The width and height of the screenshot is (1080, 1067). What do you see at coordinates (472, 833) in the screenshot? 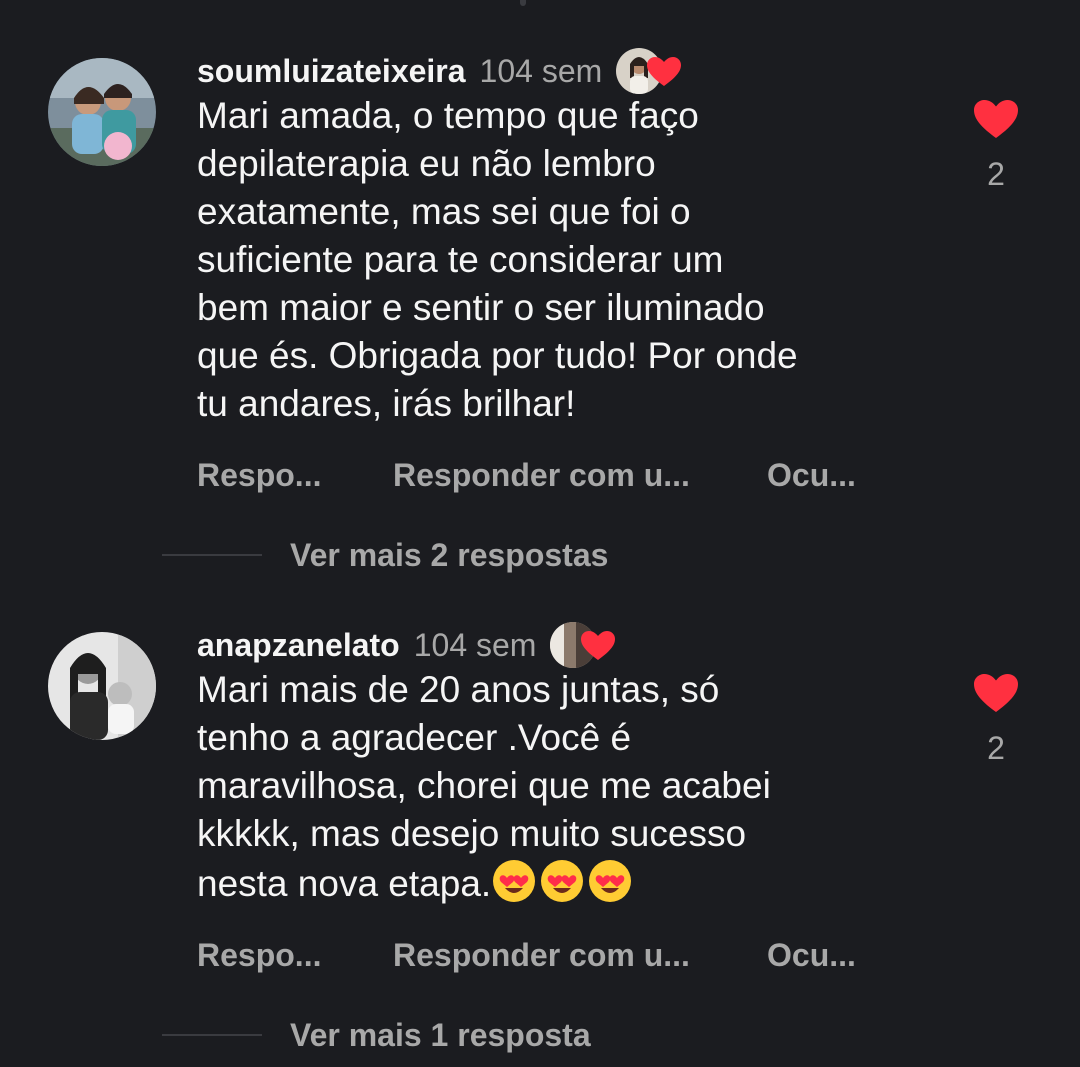
I see `comment-text-line: kkkkk, mas desejo muito sucesso` at bounding box center [472, 833].